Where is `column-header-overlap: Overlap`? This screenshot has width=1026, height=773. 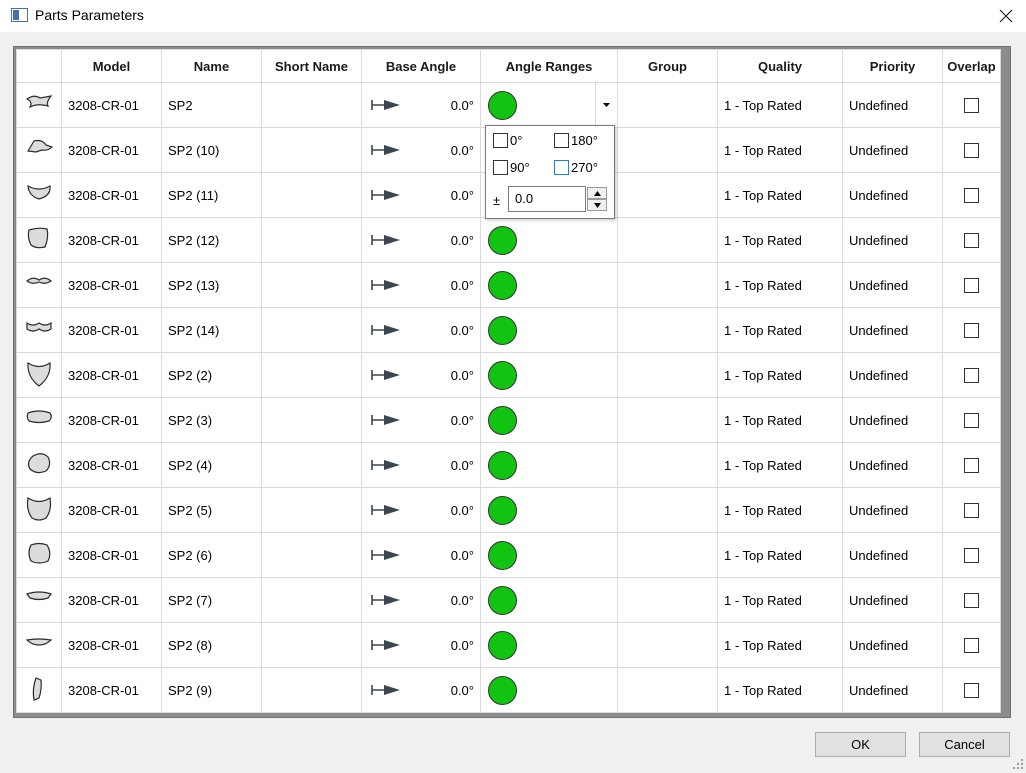 column-header-overlap: Overlap is located at coordinates (971, 66).